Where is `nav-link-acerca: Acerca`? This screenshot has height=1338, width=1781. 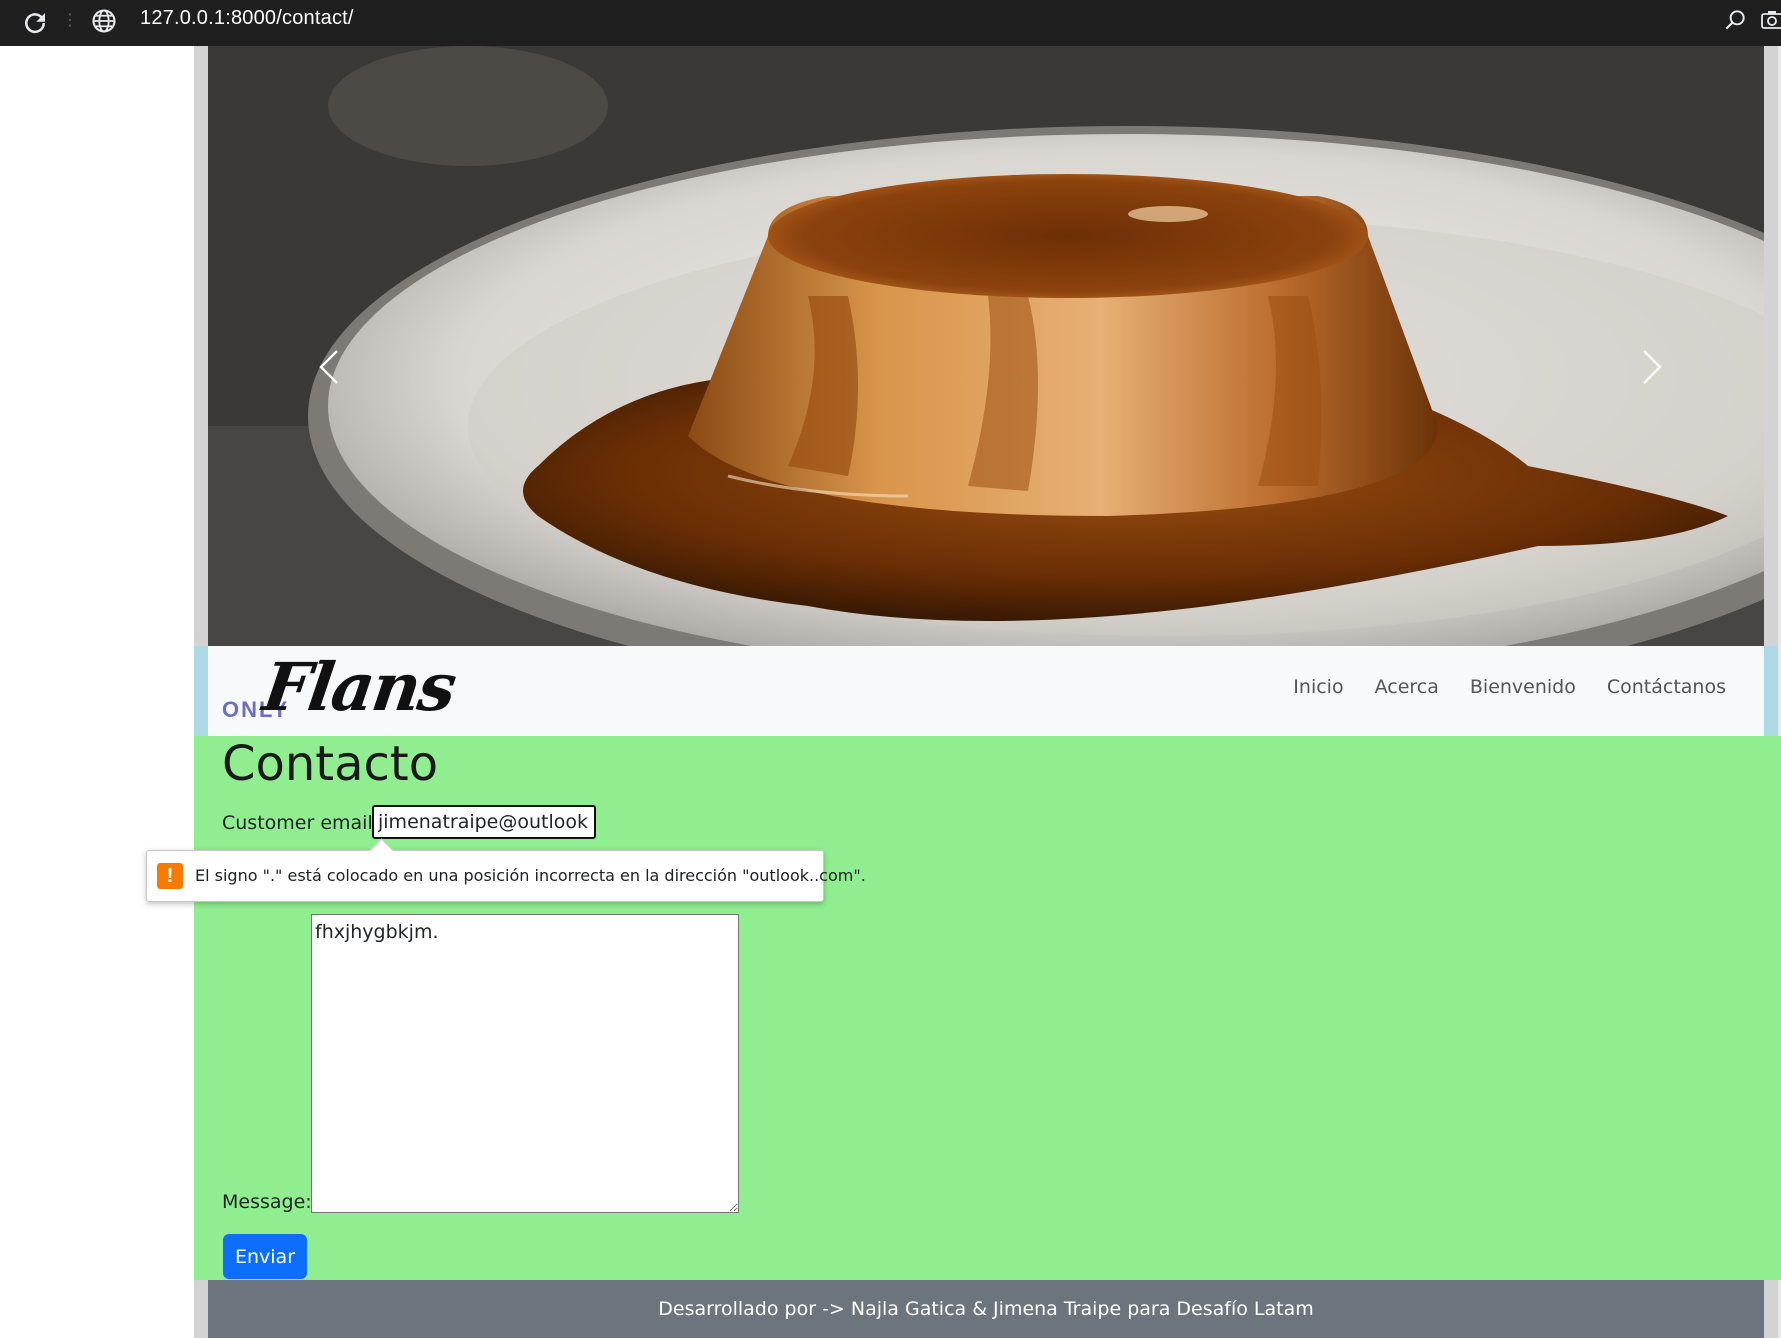
nav-link-acerca: Acerca is located at coordinates (1407, 687).